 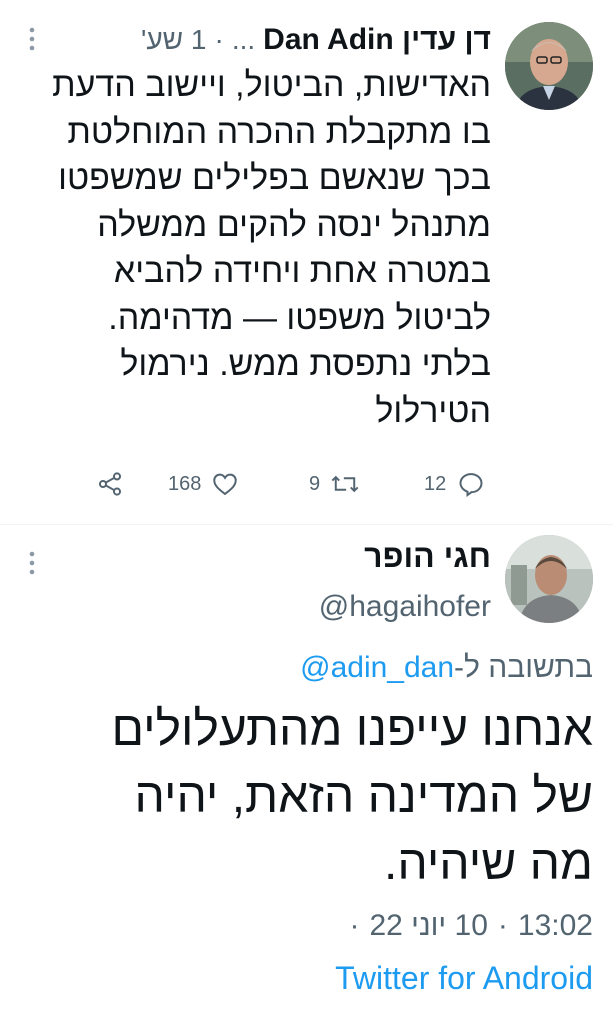 What do you see at coordinates (306, 484) in the screenshot?
I see `tweet-actions: 168 9 12` at bounding box center [306, 484].